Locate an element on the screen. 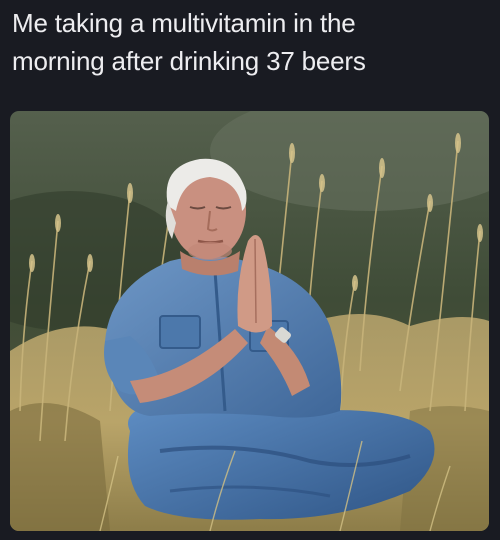  caption-line-2: morning after drinking 37 beers is located at coordinates (189, 61).